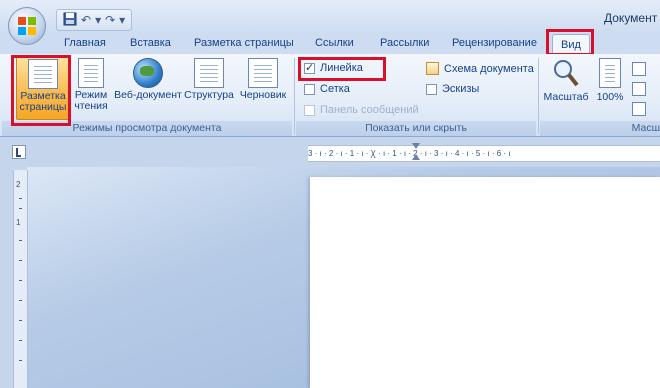  What do you see at coordinates (566, 73) in the screenshot?
I see `magnifier-icon` at bounding box center [566, 73].